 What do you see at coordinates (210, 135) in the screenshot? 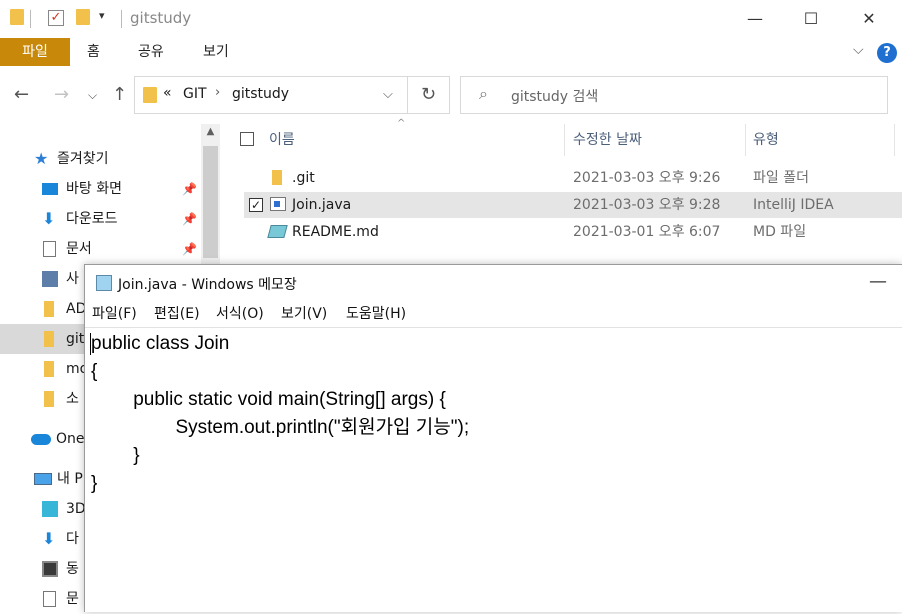
I see `scroll-up-arrow-icon: ▲` at bounding box center [210, 135].